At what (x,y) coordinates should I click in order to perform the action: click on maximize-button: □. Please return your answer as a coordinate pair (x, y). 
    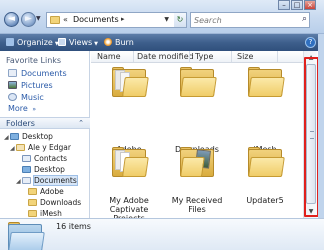
    Looking at the image, I should click on (297, 5).